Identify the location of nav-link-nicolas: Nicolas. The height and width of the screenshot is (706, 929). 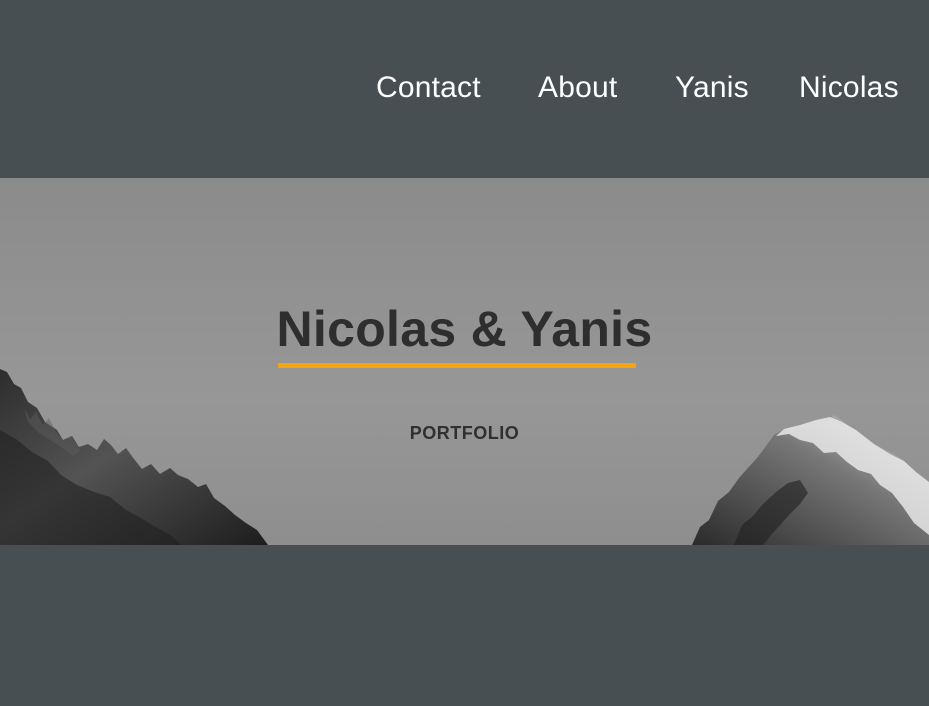
(849, 89).